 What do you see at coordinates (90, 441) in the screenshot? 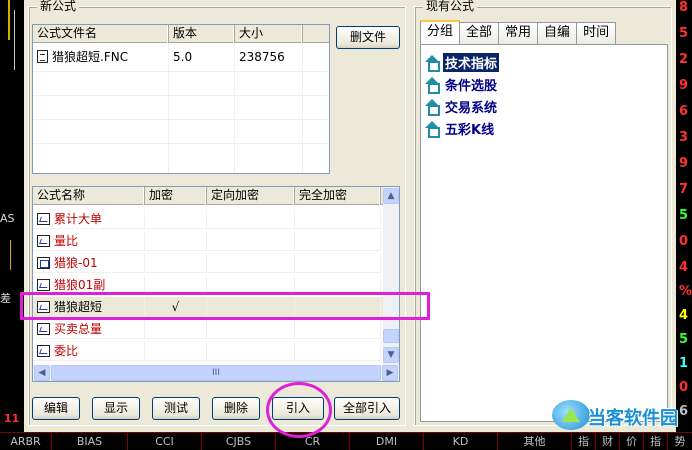
I see `indicator-tab-bias: BIAS` at bounding box center [90, 441].